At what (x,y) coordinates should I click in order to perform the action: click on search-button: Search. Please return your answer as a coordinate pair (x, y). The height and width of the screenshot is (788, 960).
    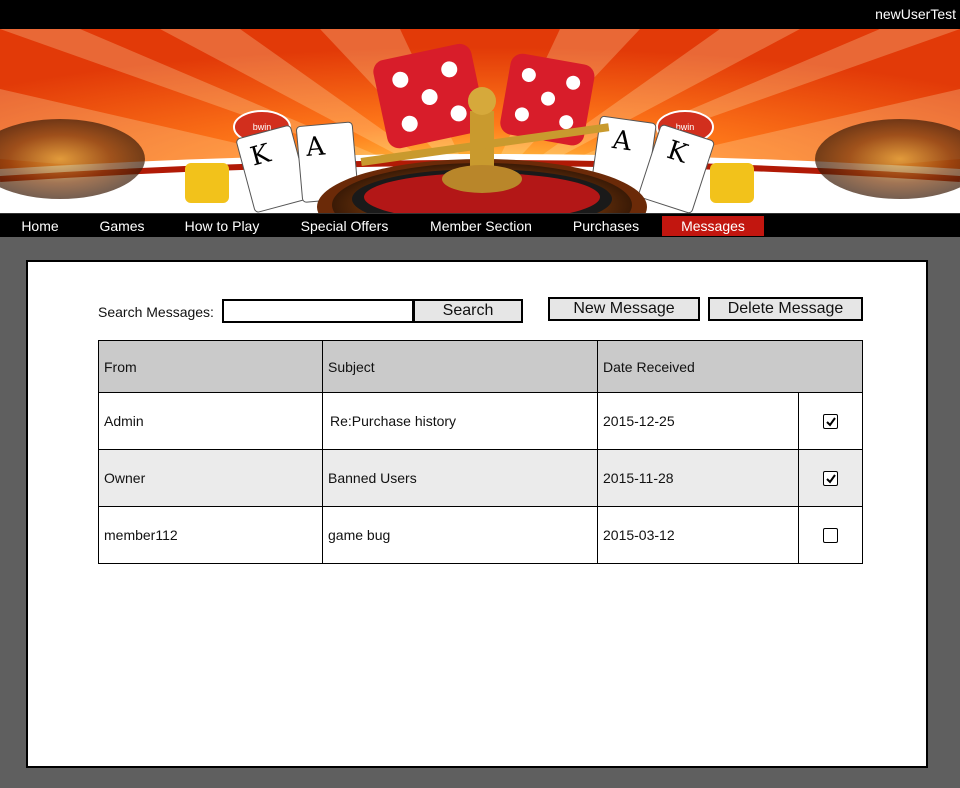
    Looking at the image, I should click on (468, 311).